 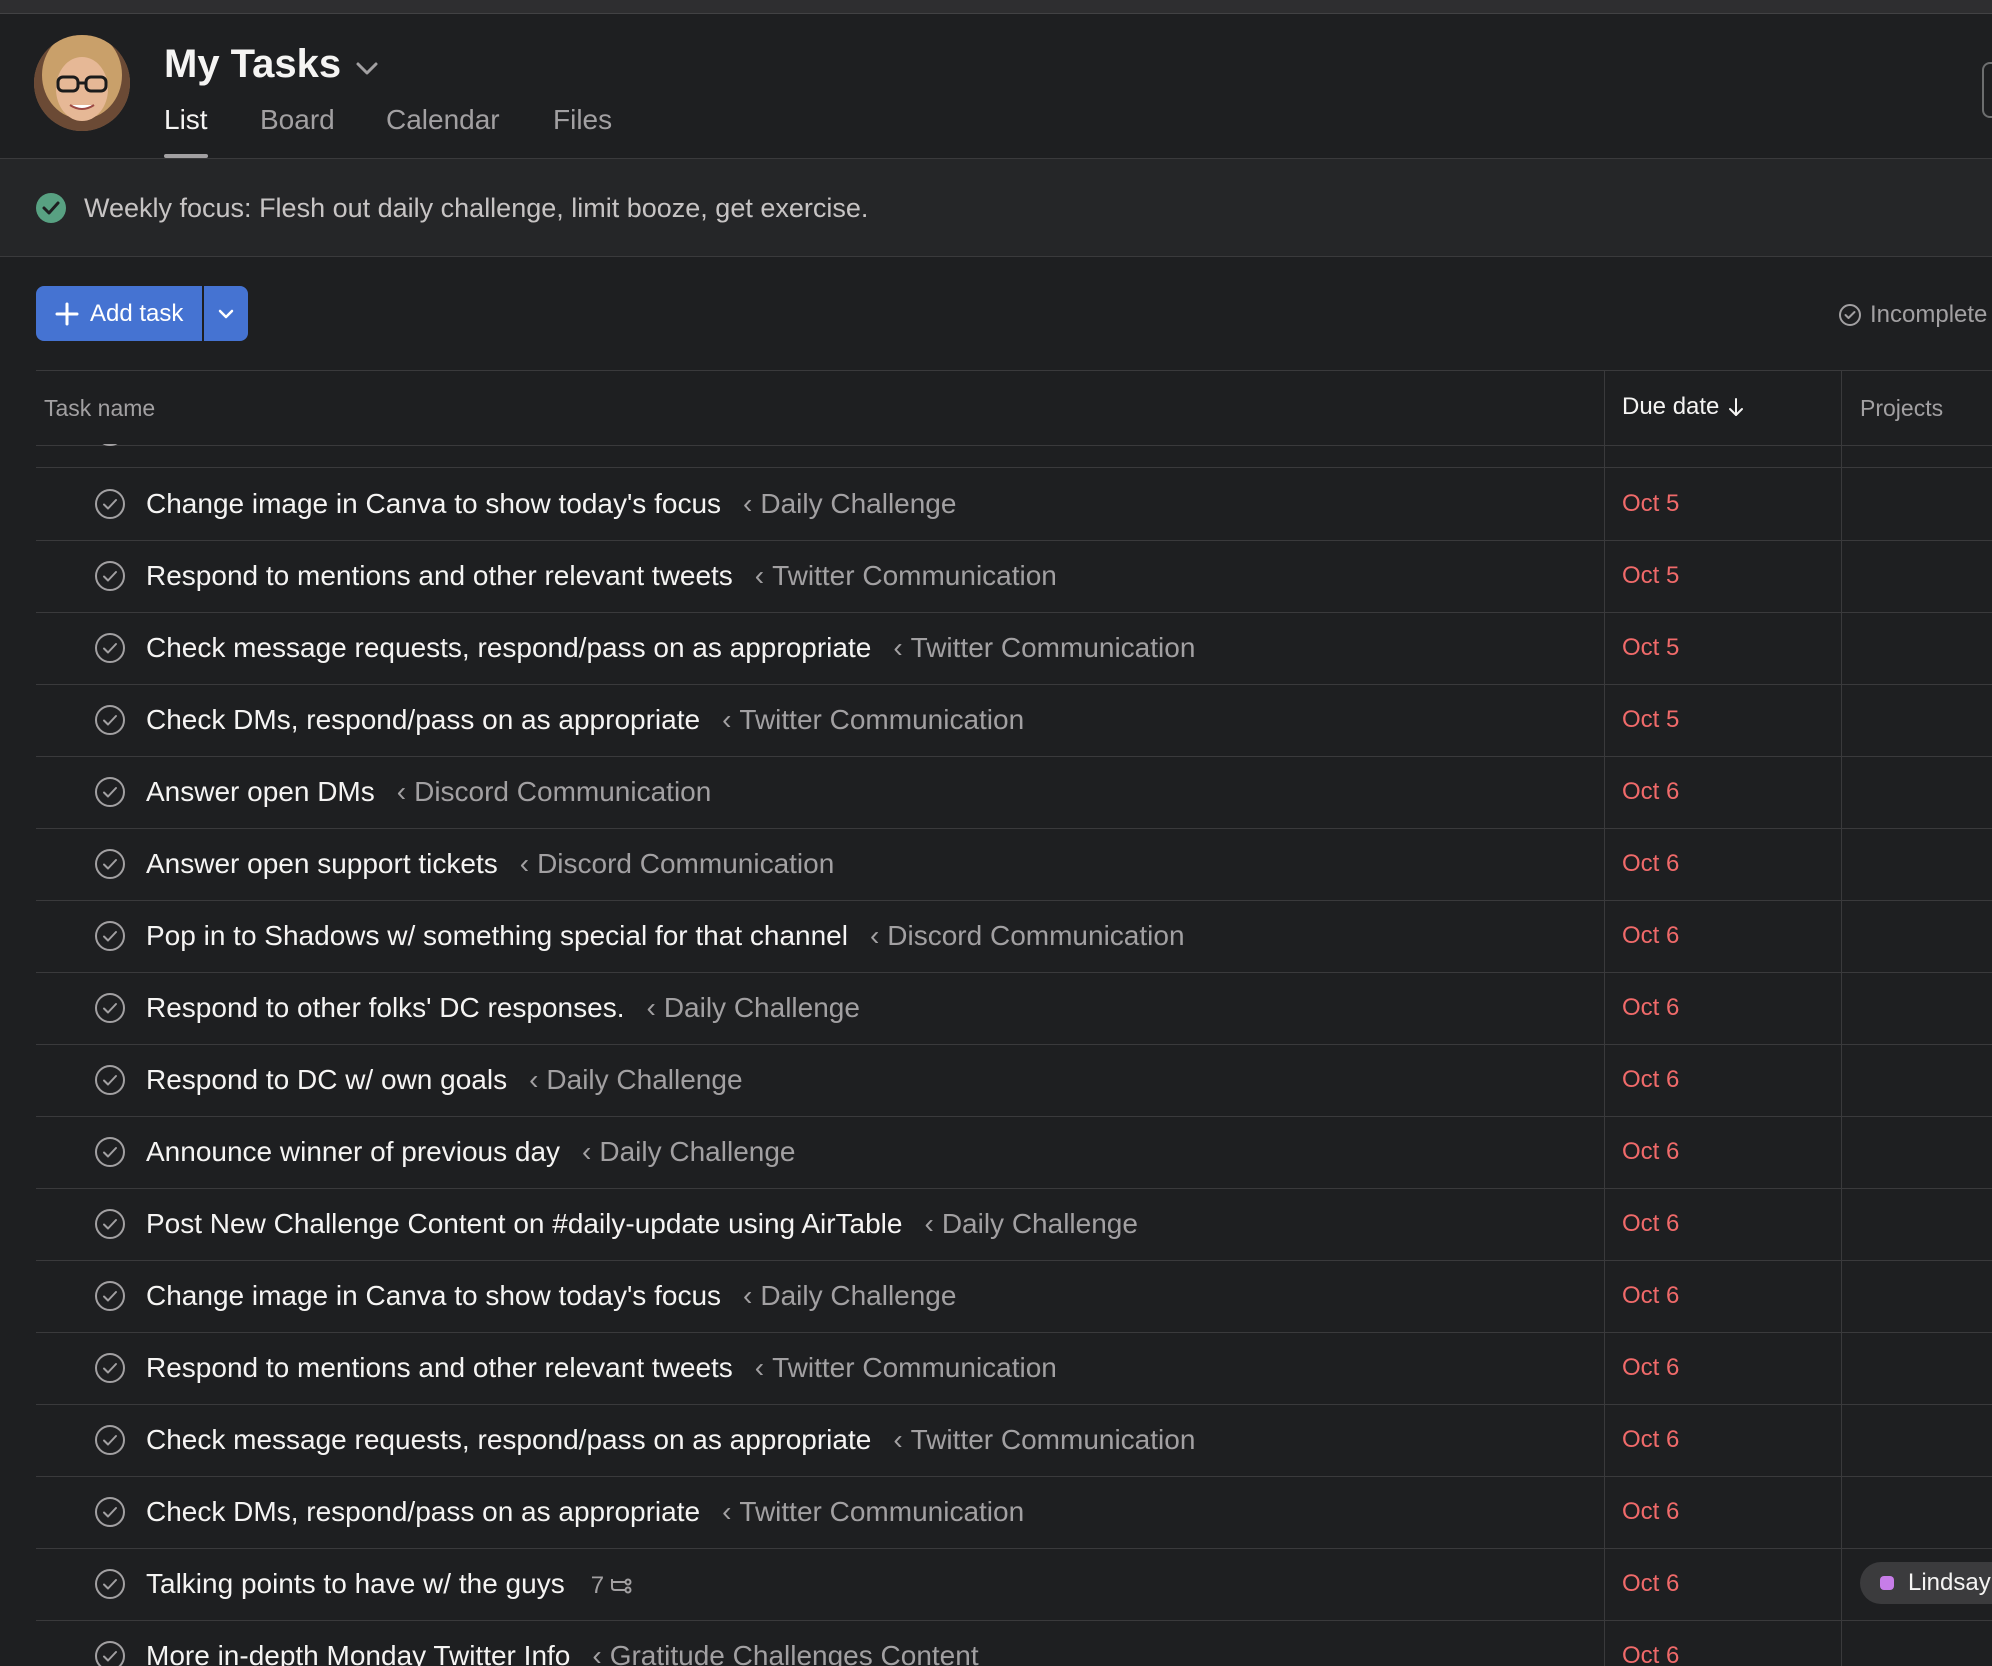 What do you see at coordinates (186, 131) in the screenshot?
I see `tab-list: List` at bounding box center [186, 131].